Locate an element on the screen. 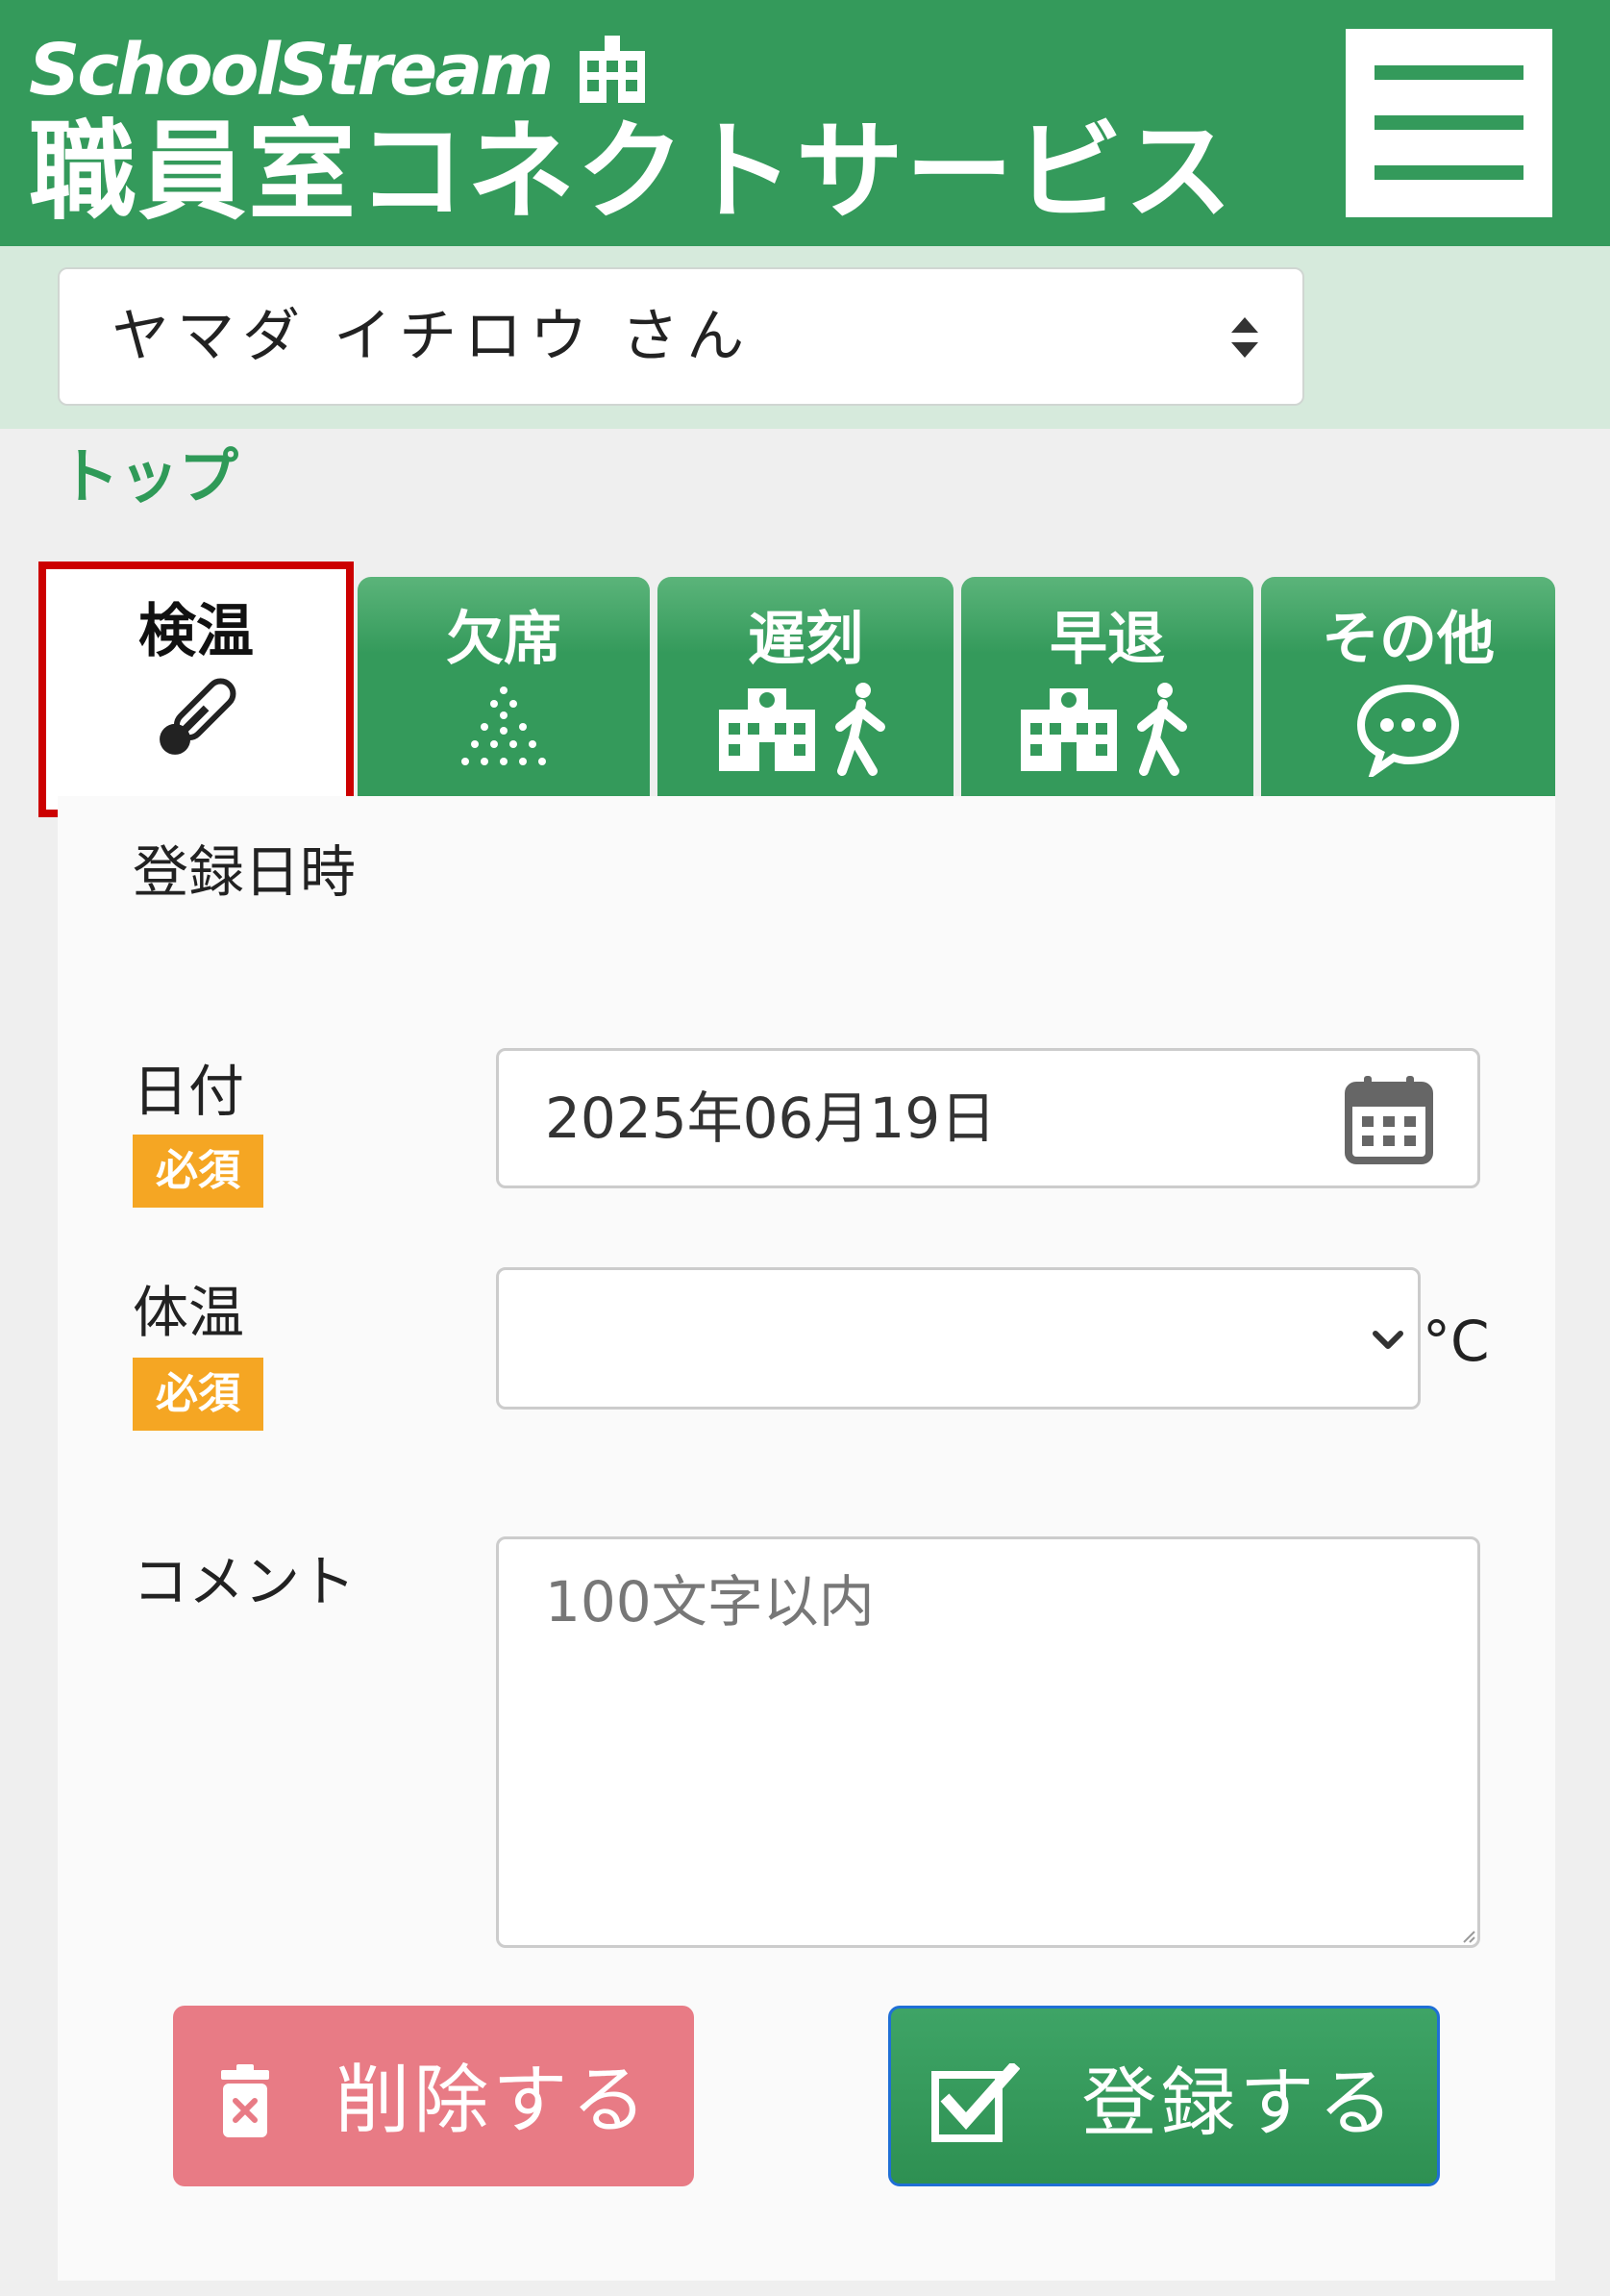  tab-other: その他 is located at coordinates (1408, 686).